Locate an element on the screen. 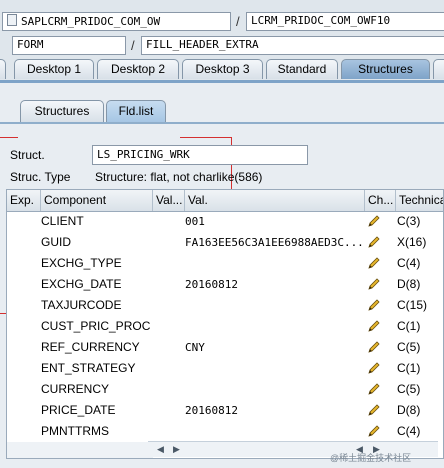  event-name: FILL_HEADER_EXTRA is located at coordinates (202, 44).